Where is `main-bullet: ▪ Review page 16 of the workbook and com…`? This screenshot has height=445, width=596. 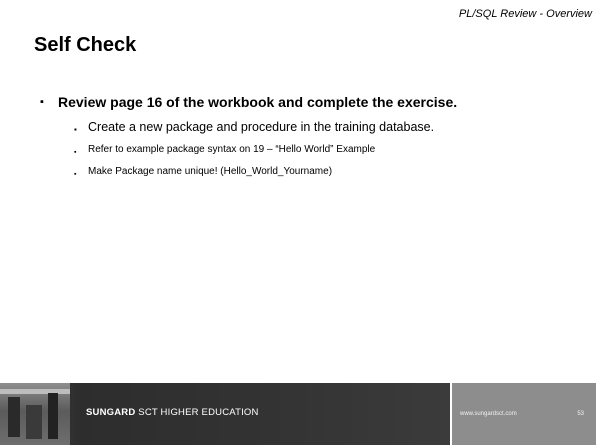 main-bullet: ▪ Review page 16 of the workbook and com… is located at coordinates (269, 102).